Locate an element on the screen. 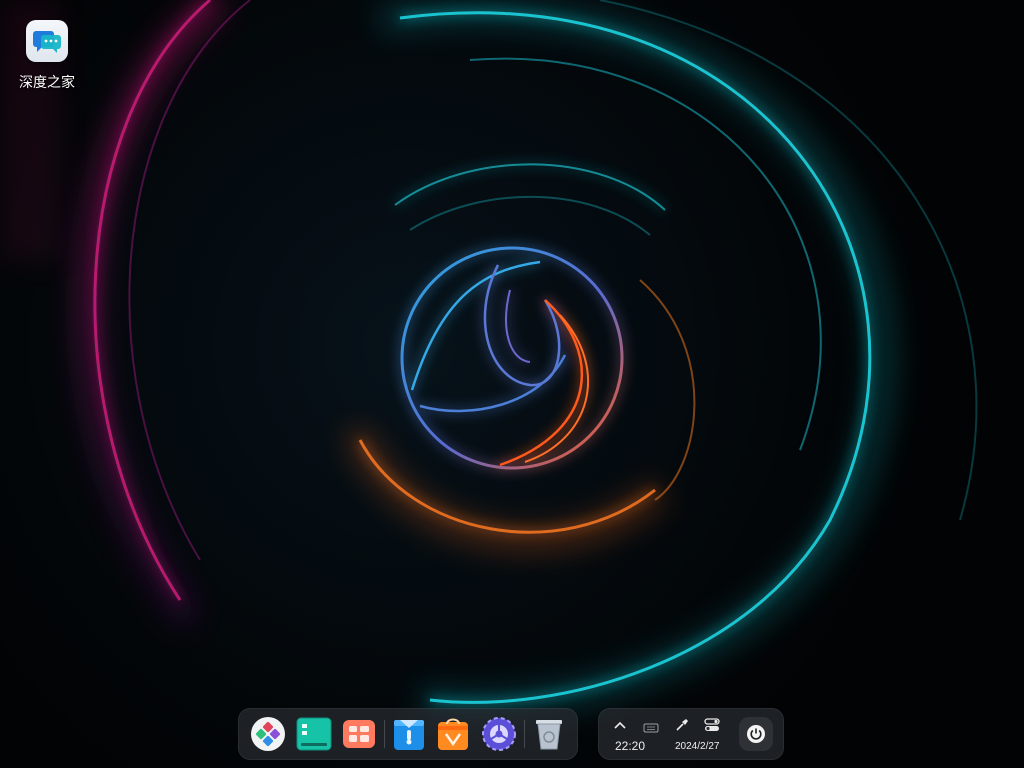 The image size is (1024, 768). trash-icon is located at coordinates (548, 735).